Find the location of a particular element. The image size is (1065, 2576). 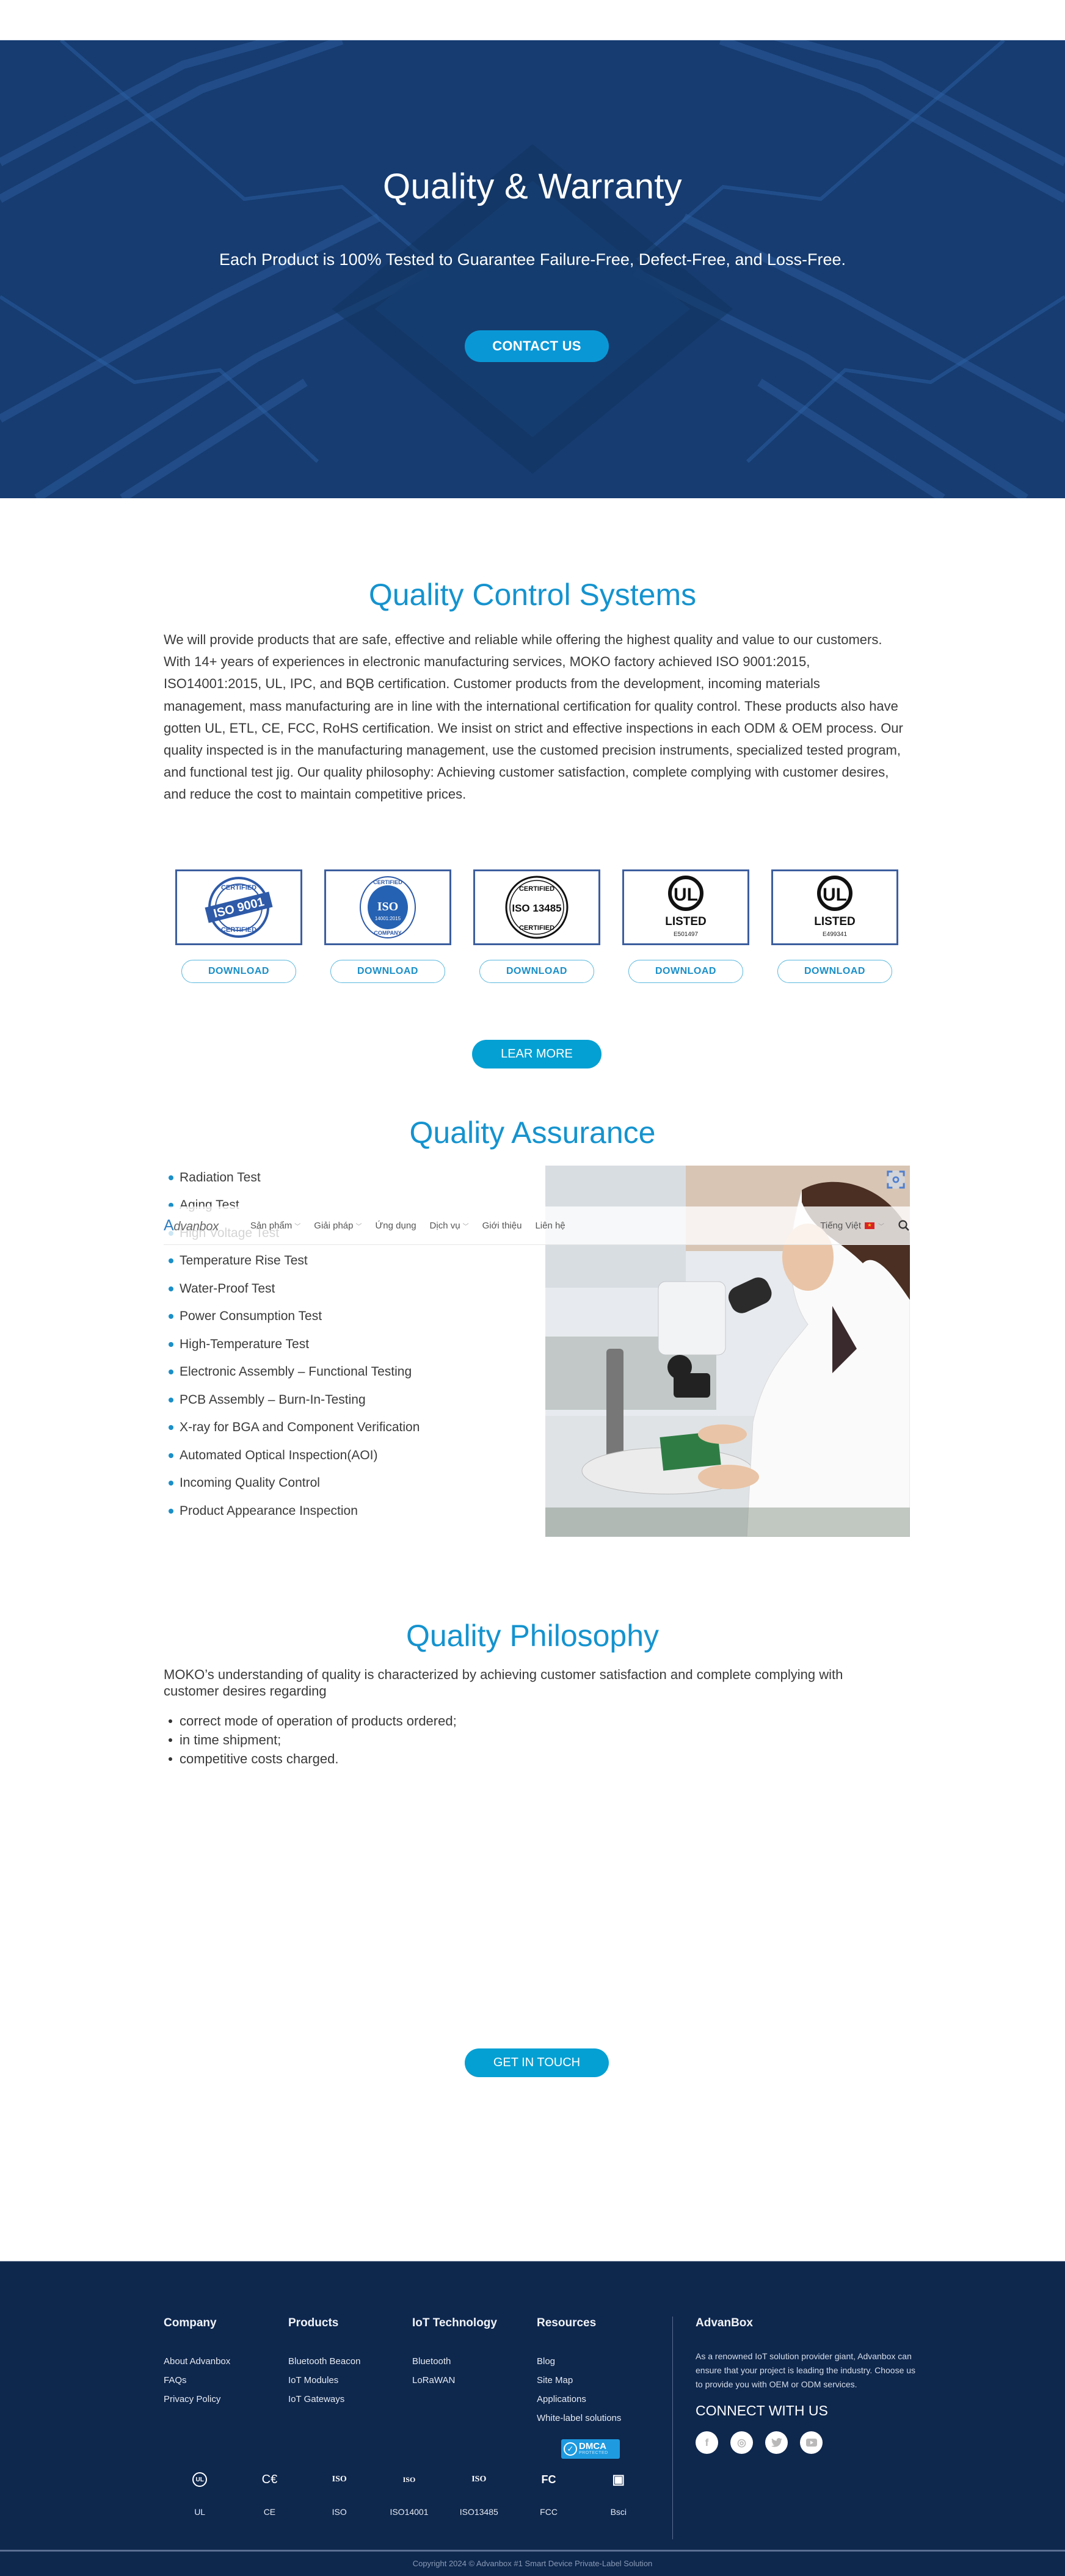

footer-link: About Advanbox is located at coordinates (197, 2365).